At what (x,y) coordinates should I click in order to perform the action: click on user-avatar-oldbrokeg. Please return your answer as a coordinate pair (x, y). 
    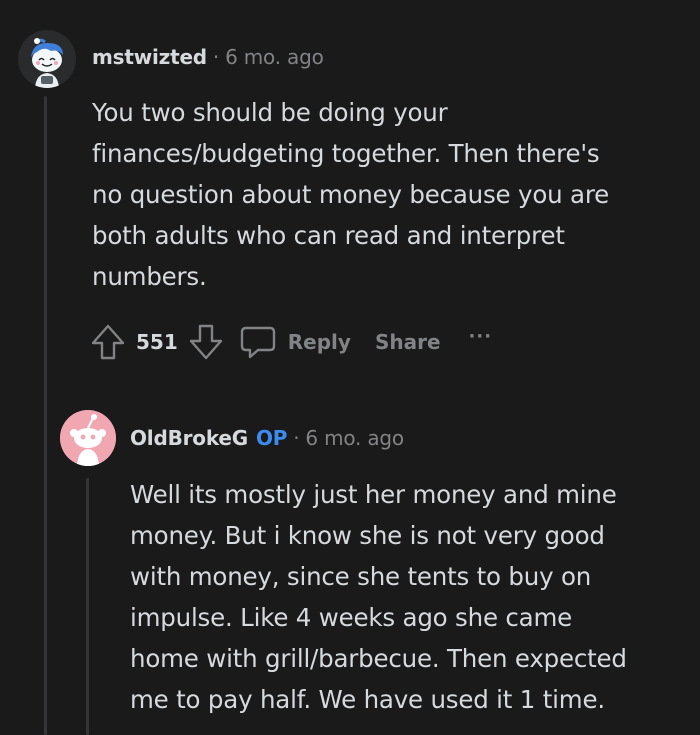
    Looking at the image, I should click on (88, 438).